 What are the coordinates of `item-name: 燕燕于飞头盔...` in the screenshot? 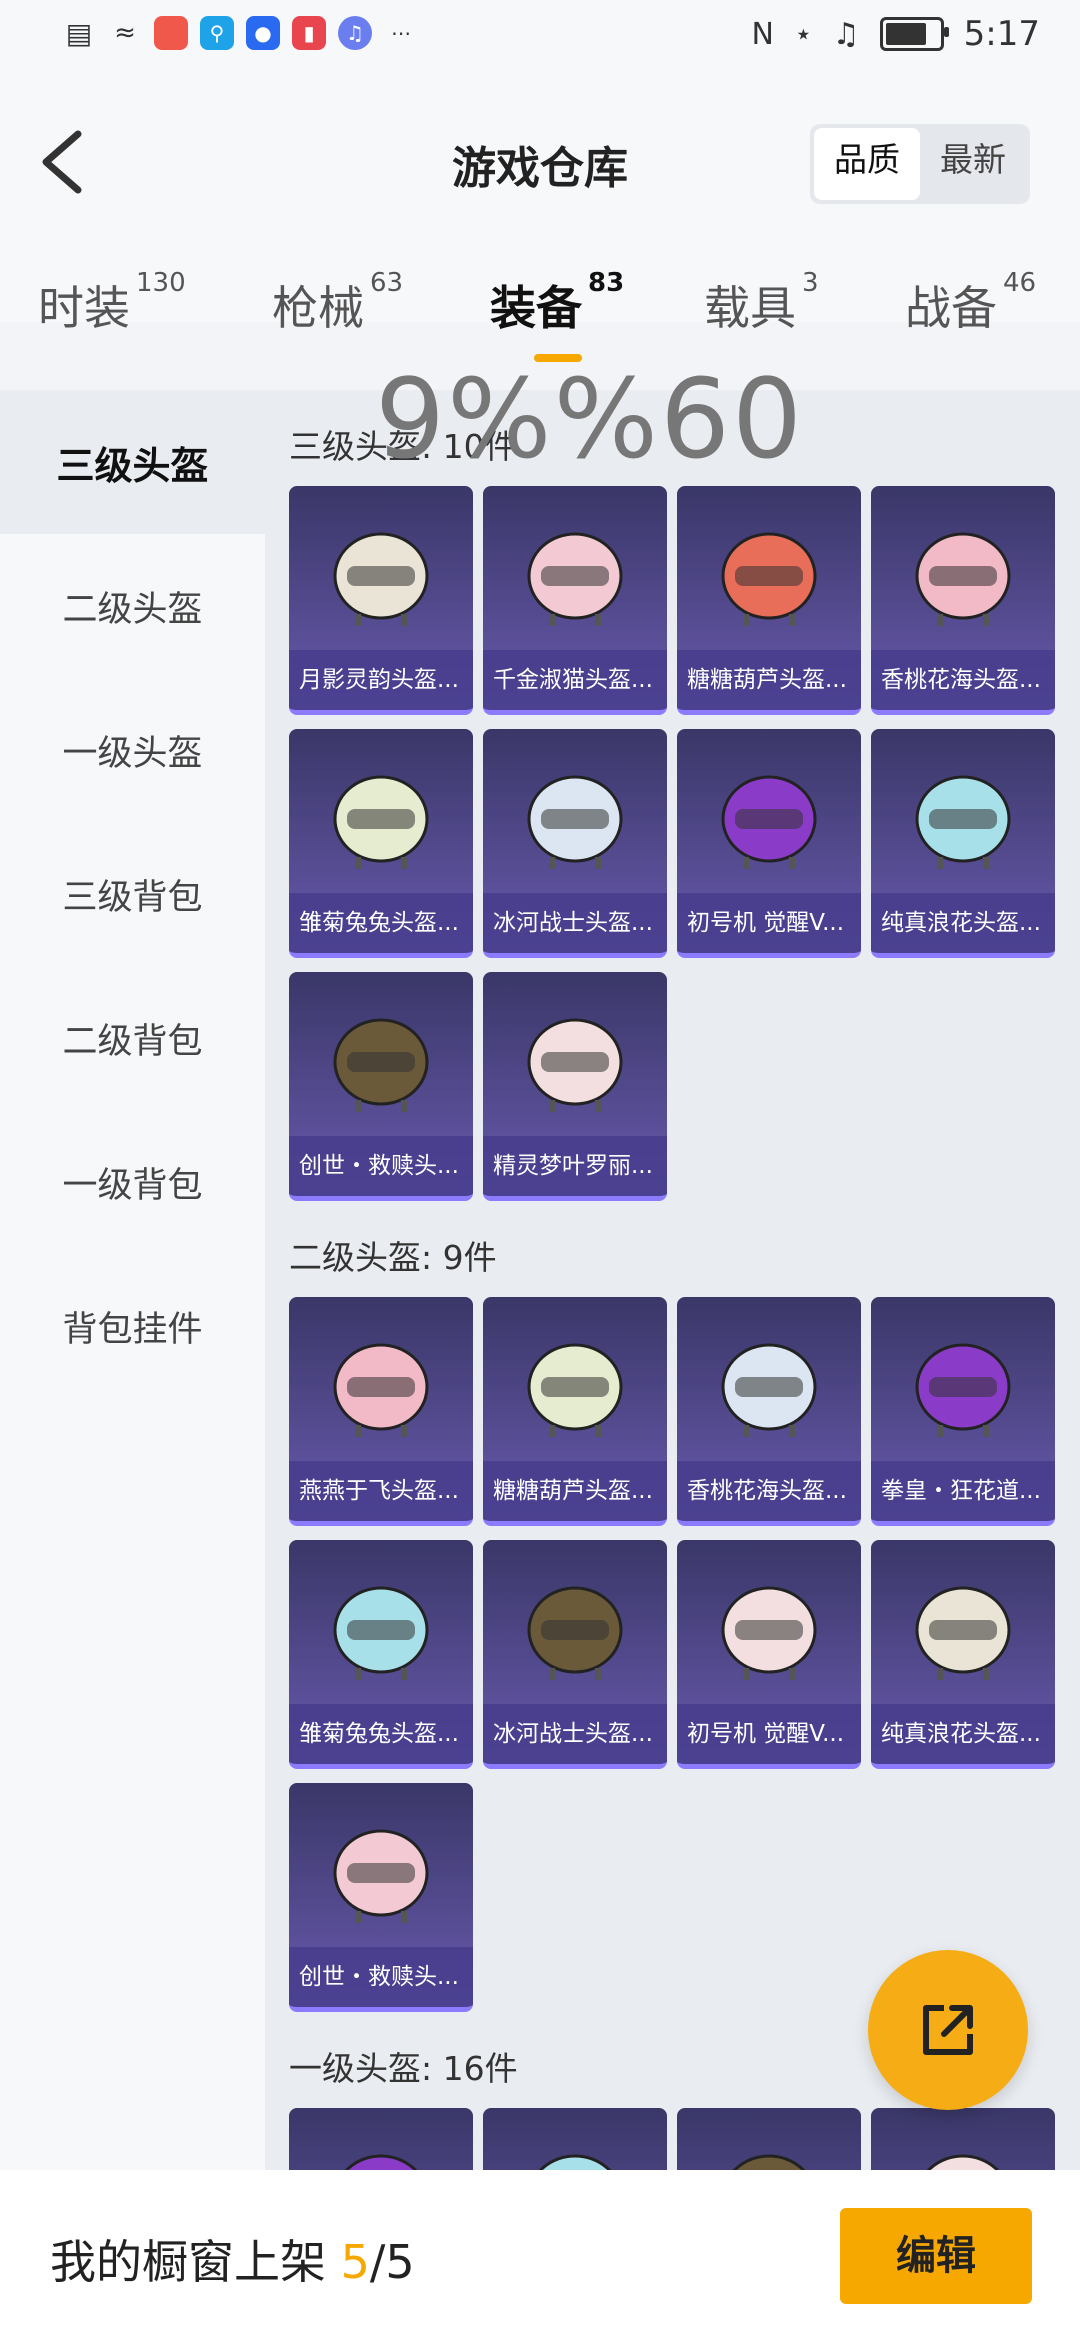 It's located at (381, 1491).